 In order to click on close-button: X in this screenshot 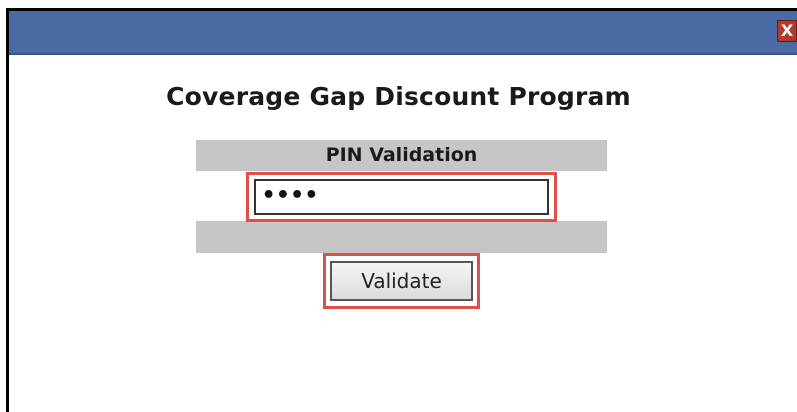, I will do `click(787, 31)`.